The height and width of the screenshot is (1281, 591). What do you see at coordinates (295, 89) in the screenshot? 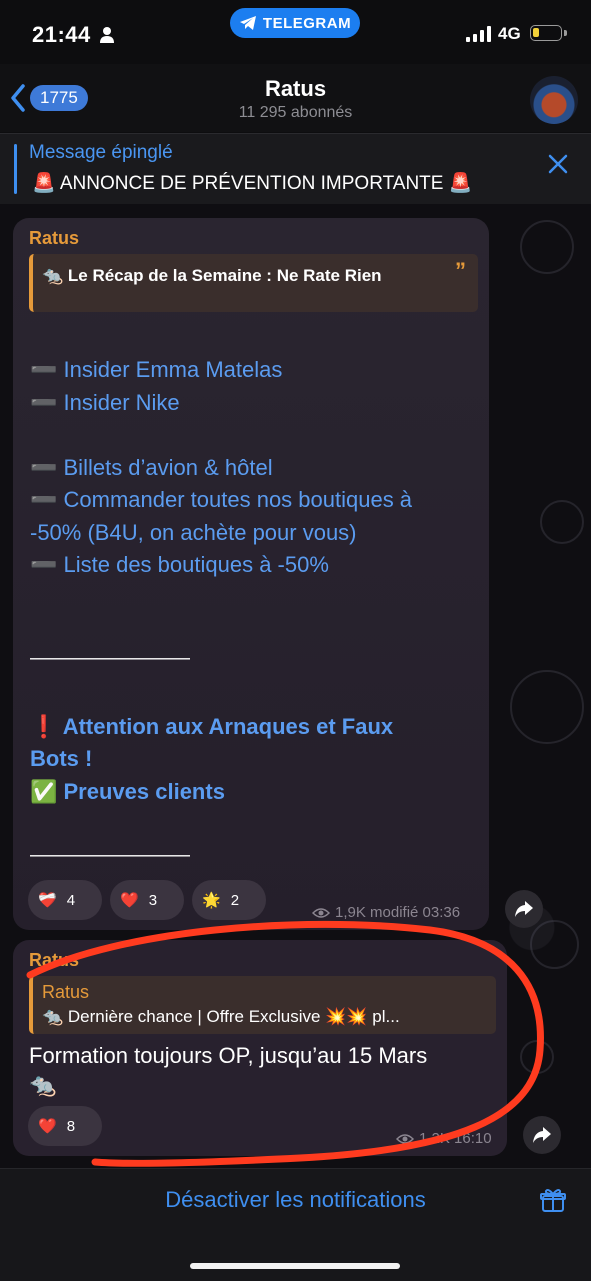
I see `channel-title: Ratus` at bounding box center [295, 89].